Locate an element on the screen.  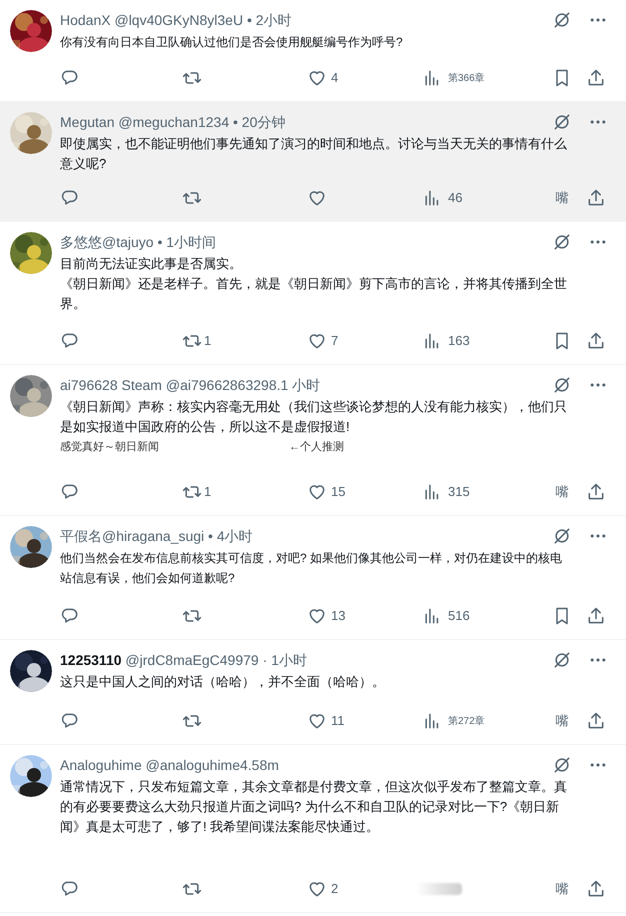
author-name: 多悠悠 is located at coordinates (81, 242).